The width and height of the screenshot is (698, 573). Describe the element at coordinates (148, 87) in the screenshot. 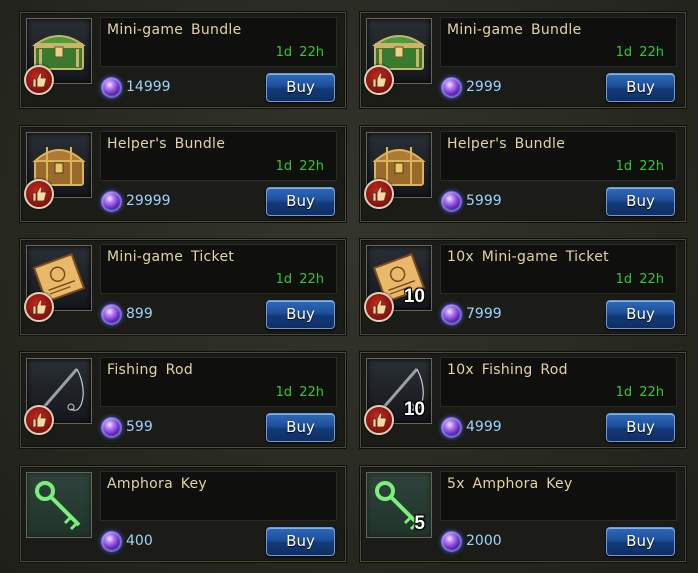

I see `item-price: 14999` at that location.